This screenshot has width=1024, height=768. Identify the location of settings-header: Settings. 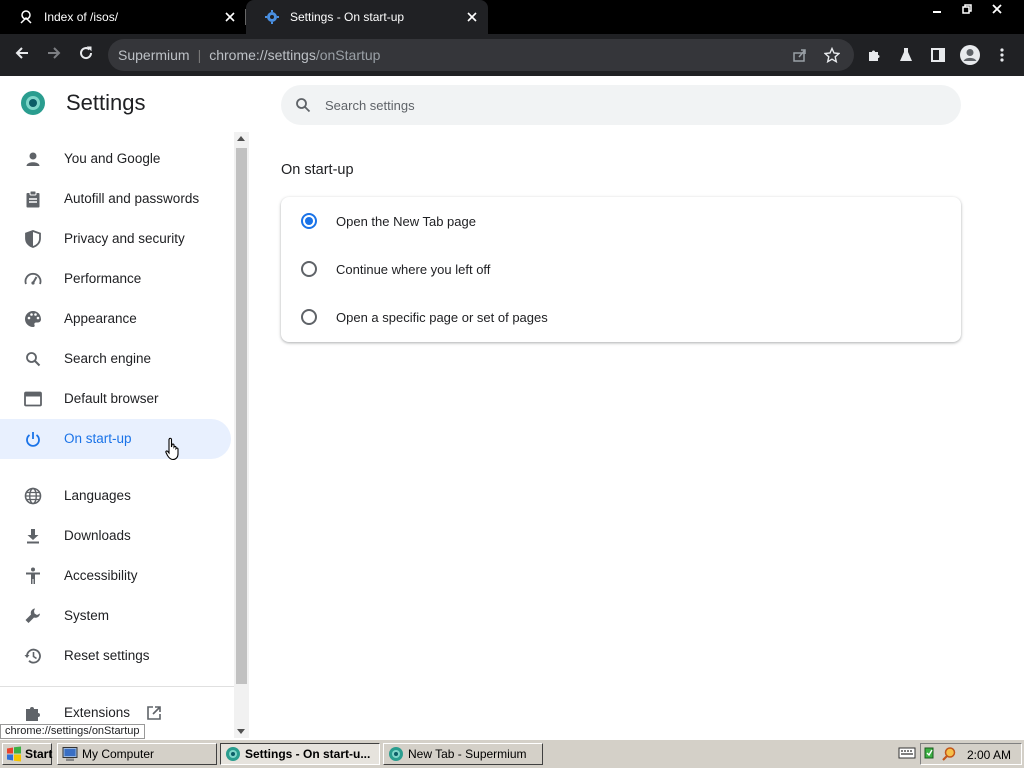
(512, 104).